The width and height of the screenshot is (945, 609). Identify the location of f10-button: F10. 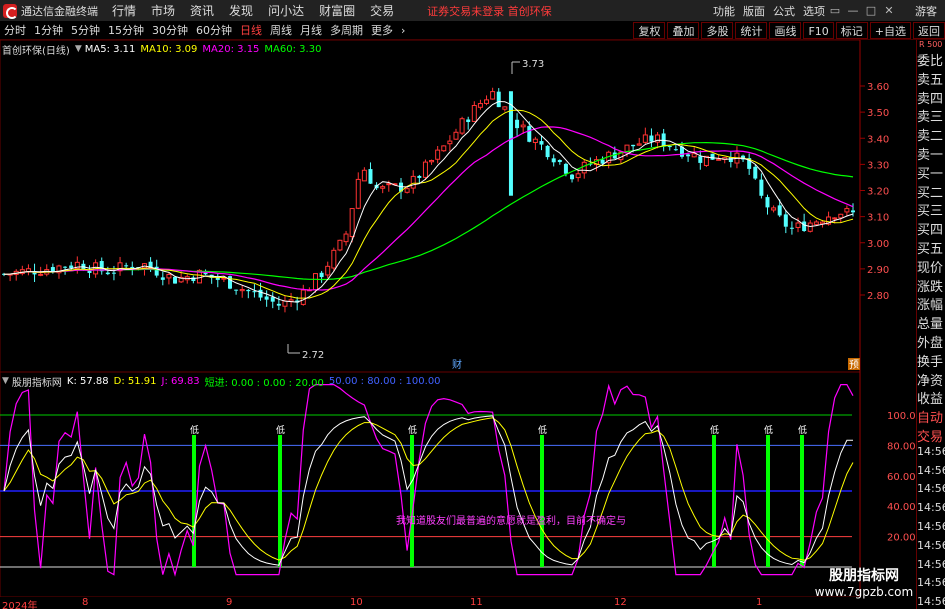
(818, 30).